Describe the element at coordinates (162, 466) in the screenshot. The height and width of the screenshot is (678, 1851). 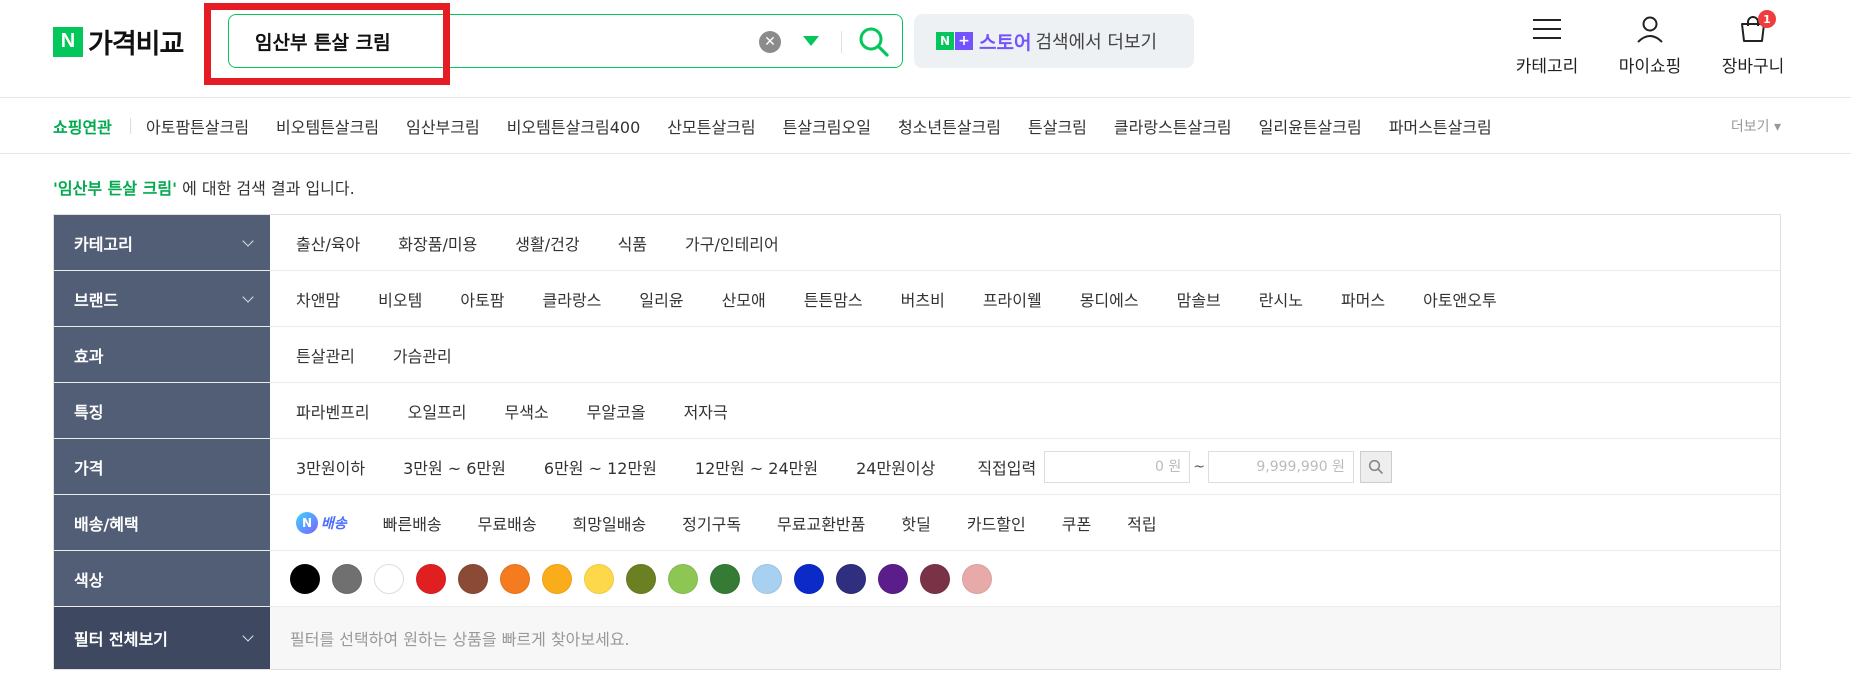
I see `filter-price-header: 가격` at that location.